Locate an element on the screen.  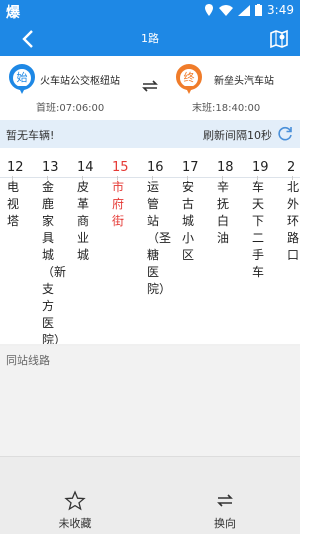
favorite-label: 未收藏 is located at coordinates (75, 523).